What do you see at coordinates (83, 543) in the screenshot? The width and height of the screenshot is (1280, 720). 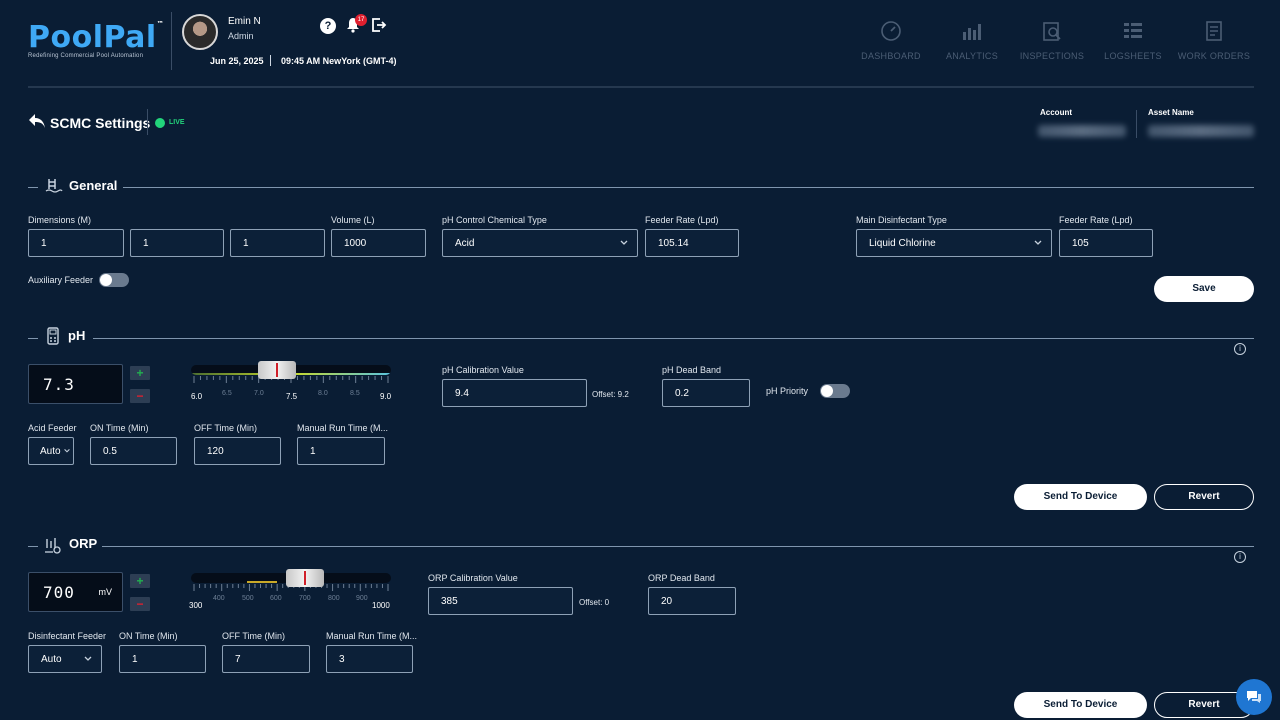 I see `section-title-orp: ORP` at bounding box center [83, 543].